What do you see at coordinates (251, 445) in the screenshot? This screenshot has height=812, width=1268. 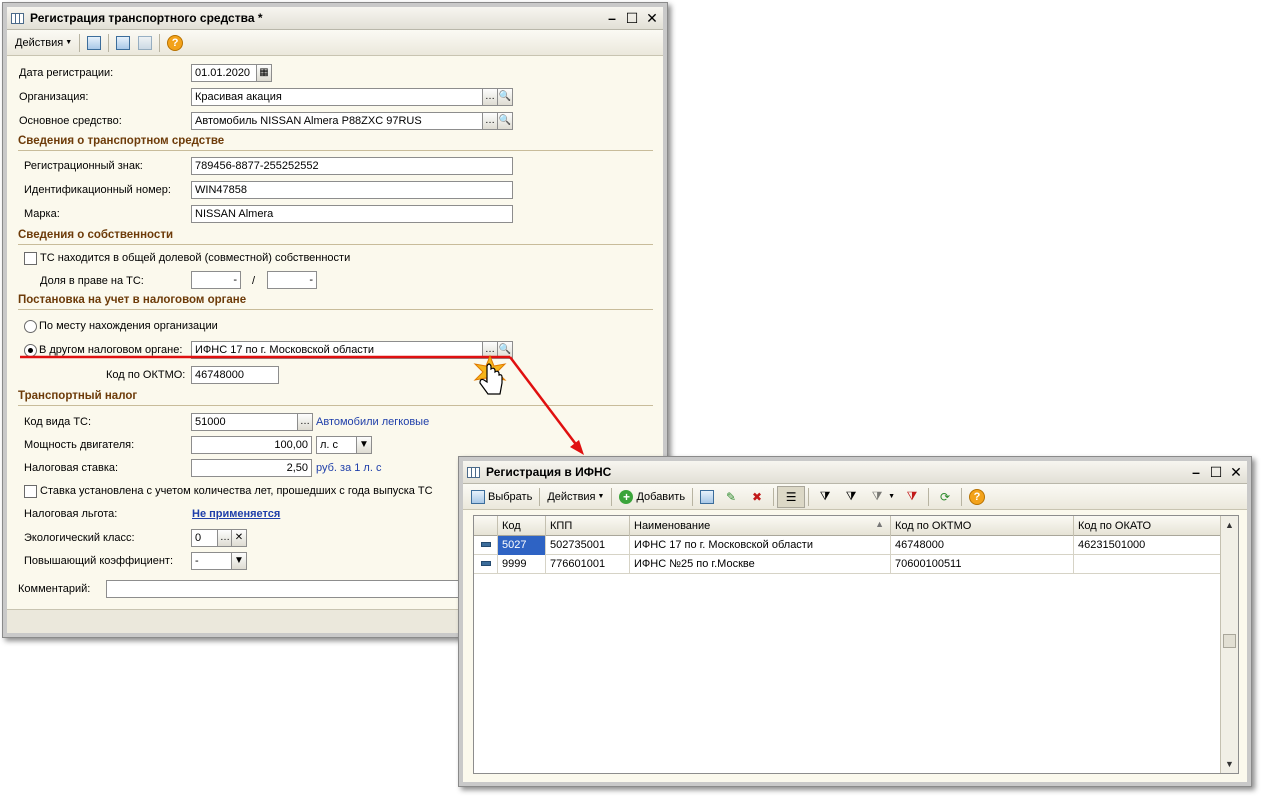 I see `engine-power-field: 100,00` at bounding box center [251, 445].